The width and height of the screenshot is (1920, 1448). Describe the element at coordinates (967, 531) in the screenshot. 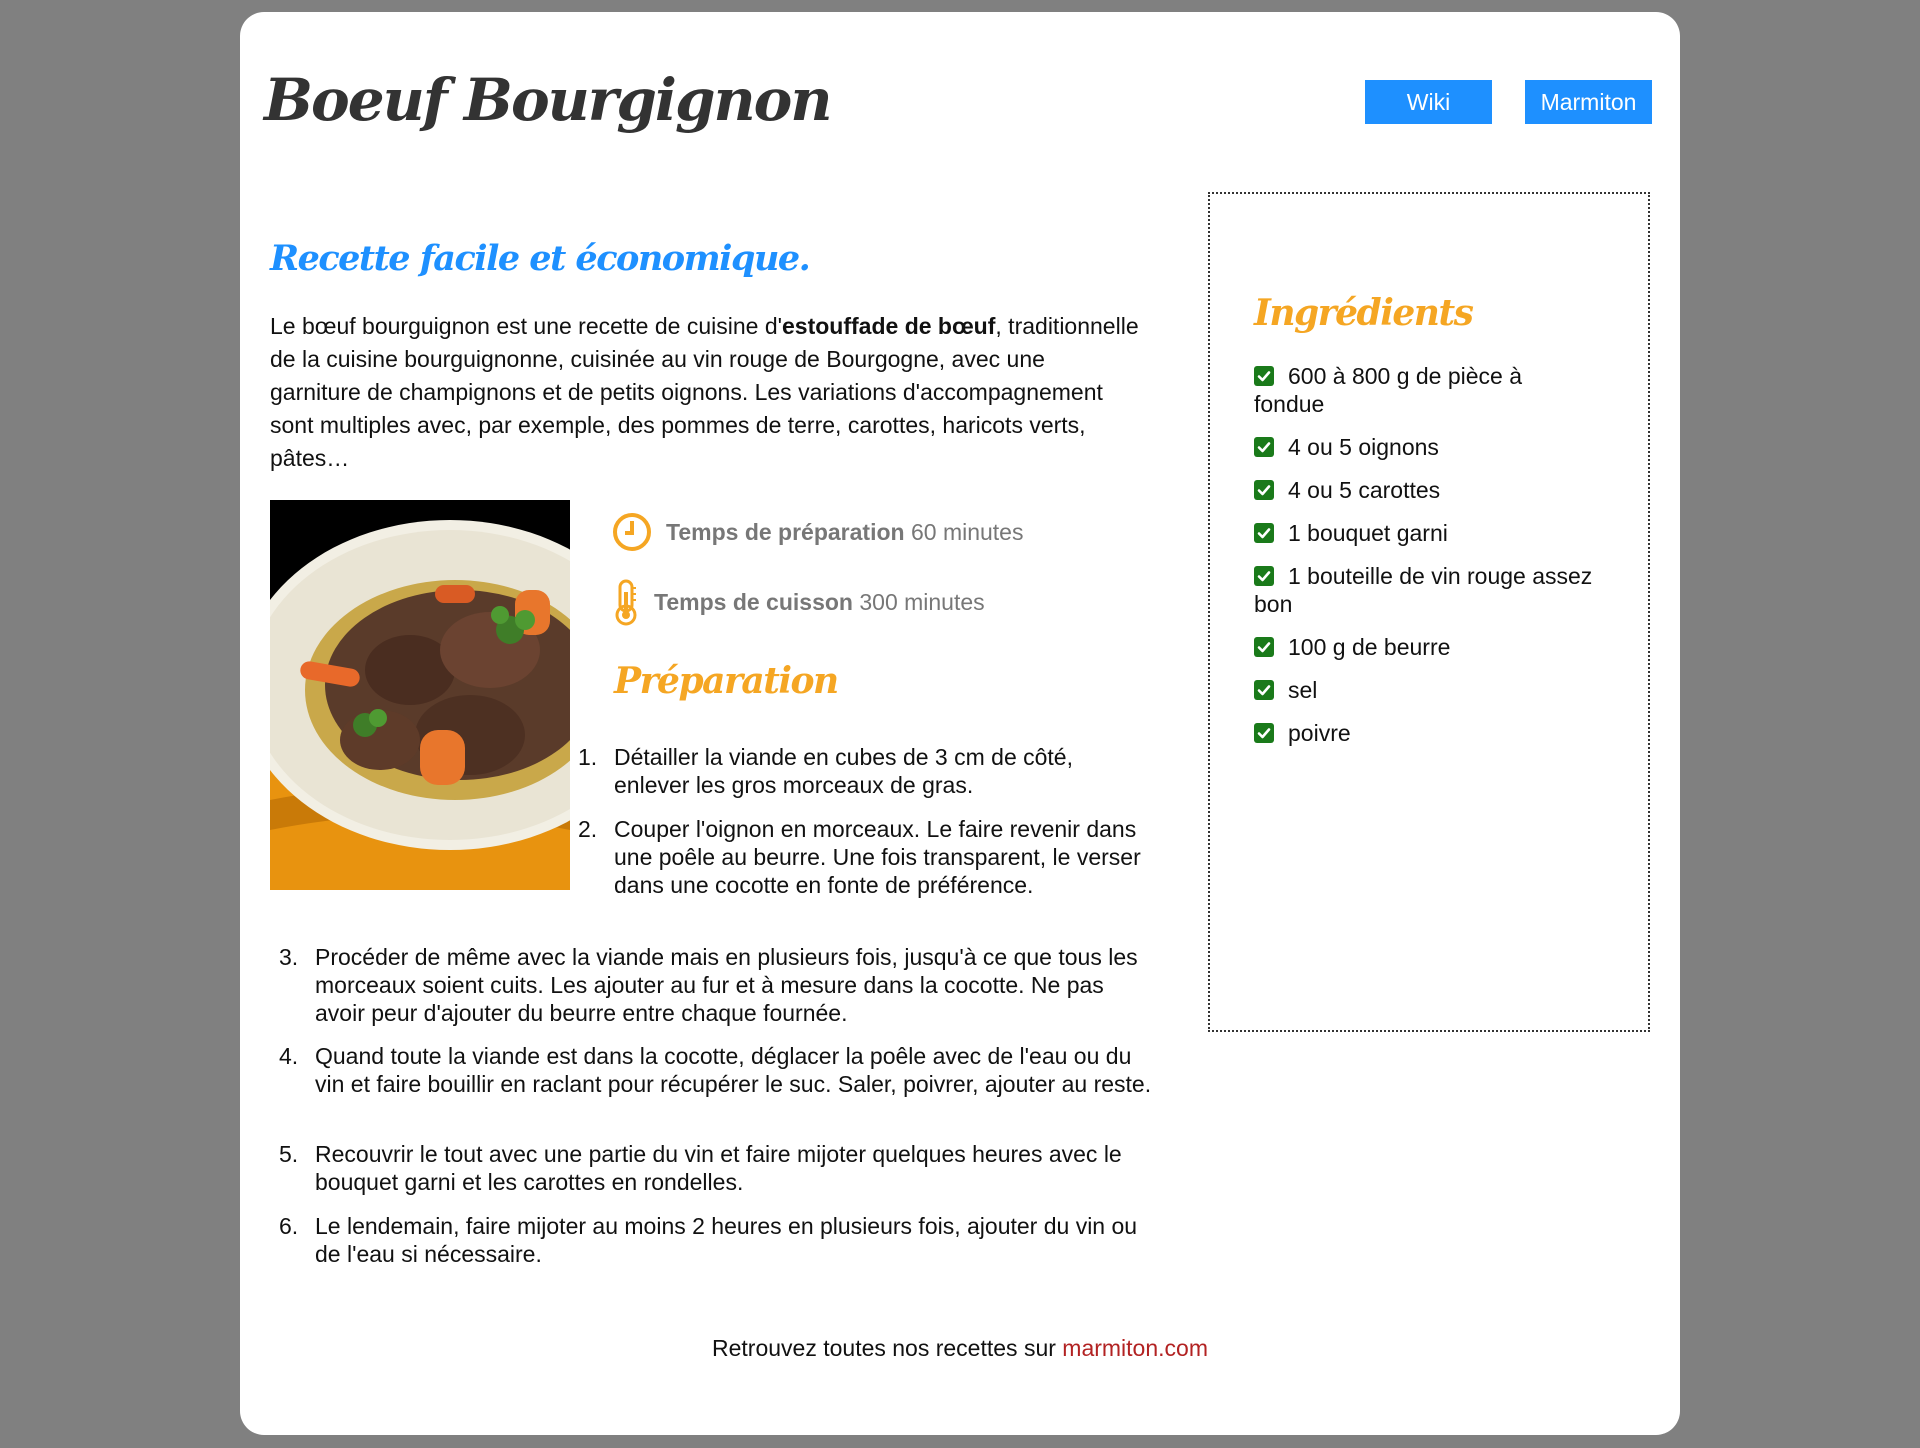

I see `prep-time-value: 60 minutes` at that location.